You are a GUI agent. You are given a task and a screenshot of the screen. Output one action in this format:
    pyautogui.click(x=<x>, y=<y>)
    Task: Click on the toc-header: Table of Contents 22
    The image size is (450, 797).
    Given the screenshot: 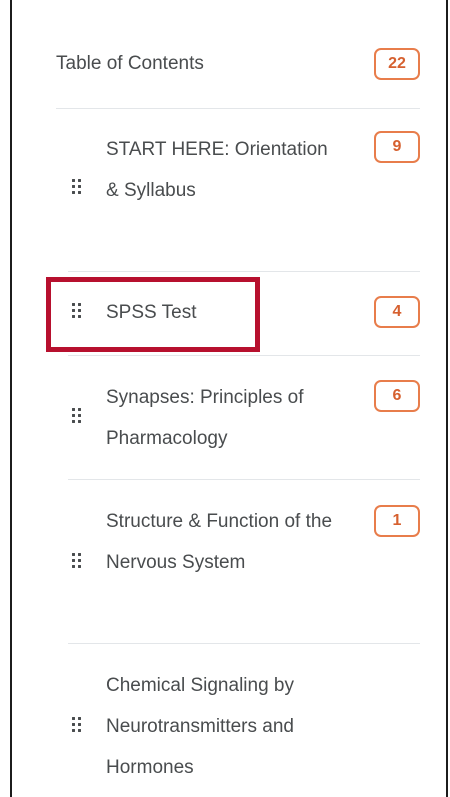 What is the action you would take?
    pyautogui.click(x=238, y=73)
    